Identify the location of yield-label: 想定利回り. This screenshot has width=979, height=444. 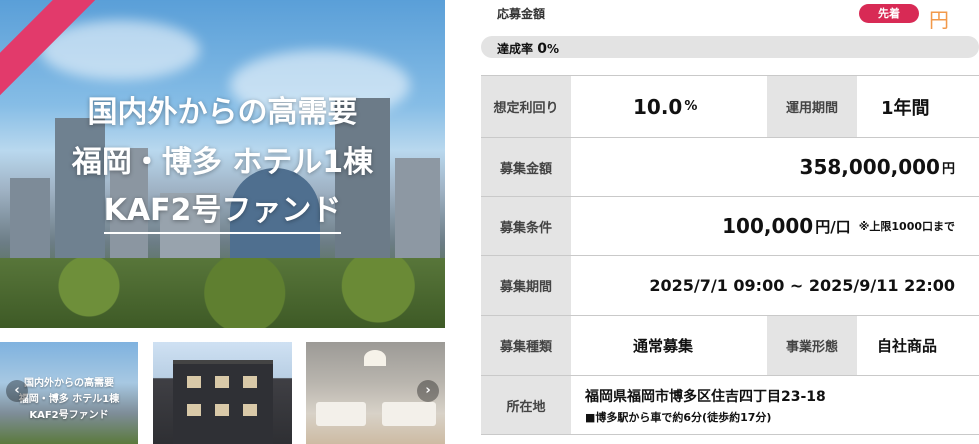
(526, 106).